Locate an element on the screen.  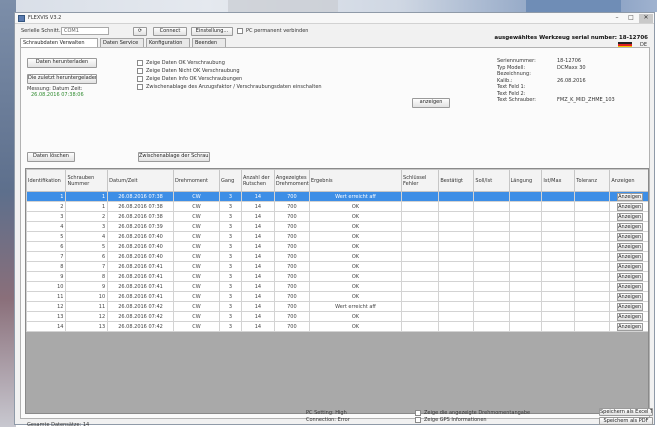
save-pdf-button: Speichern als PDF is located at coordinates (626, 421).